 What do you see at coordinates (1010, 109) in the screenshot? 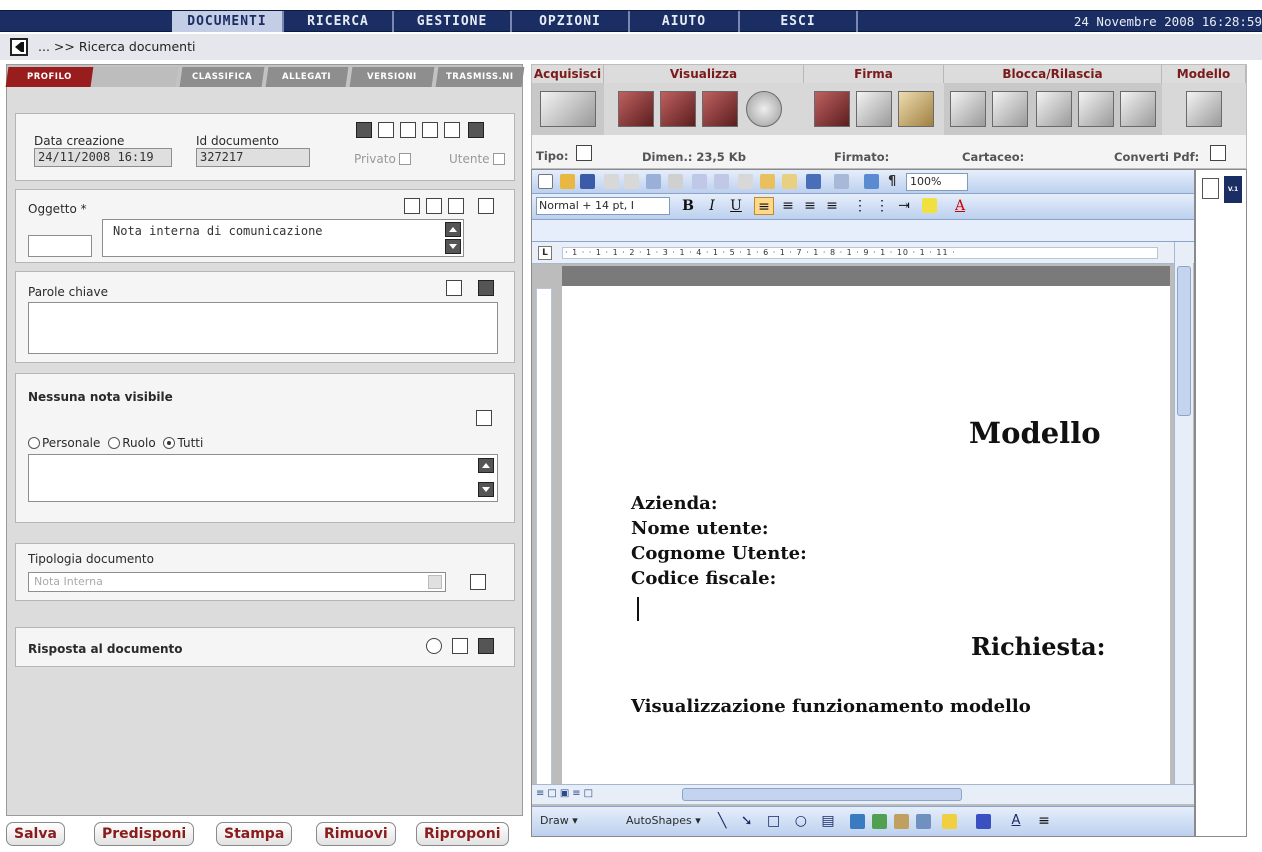
I see `unlock-icon` at bounding box center [1010, 109].